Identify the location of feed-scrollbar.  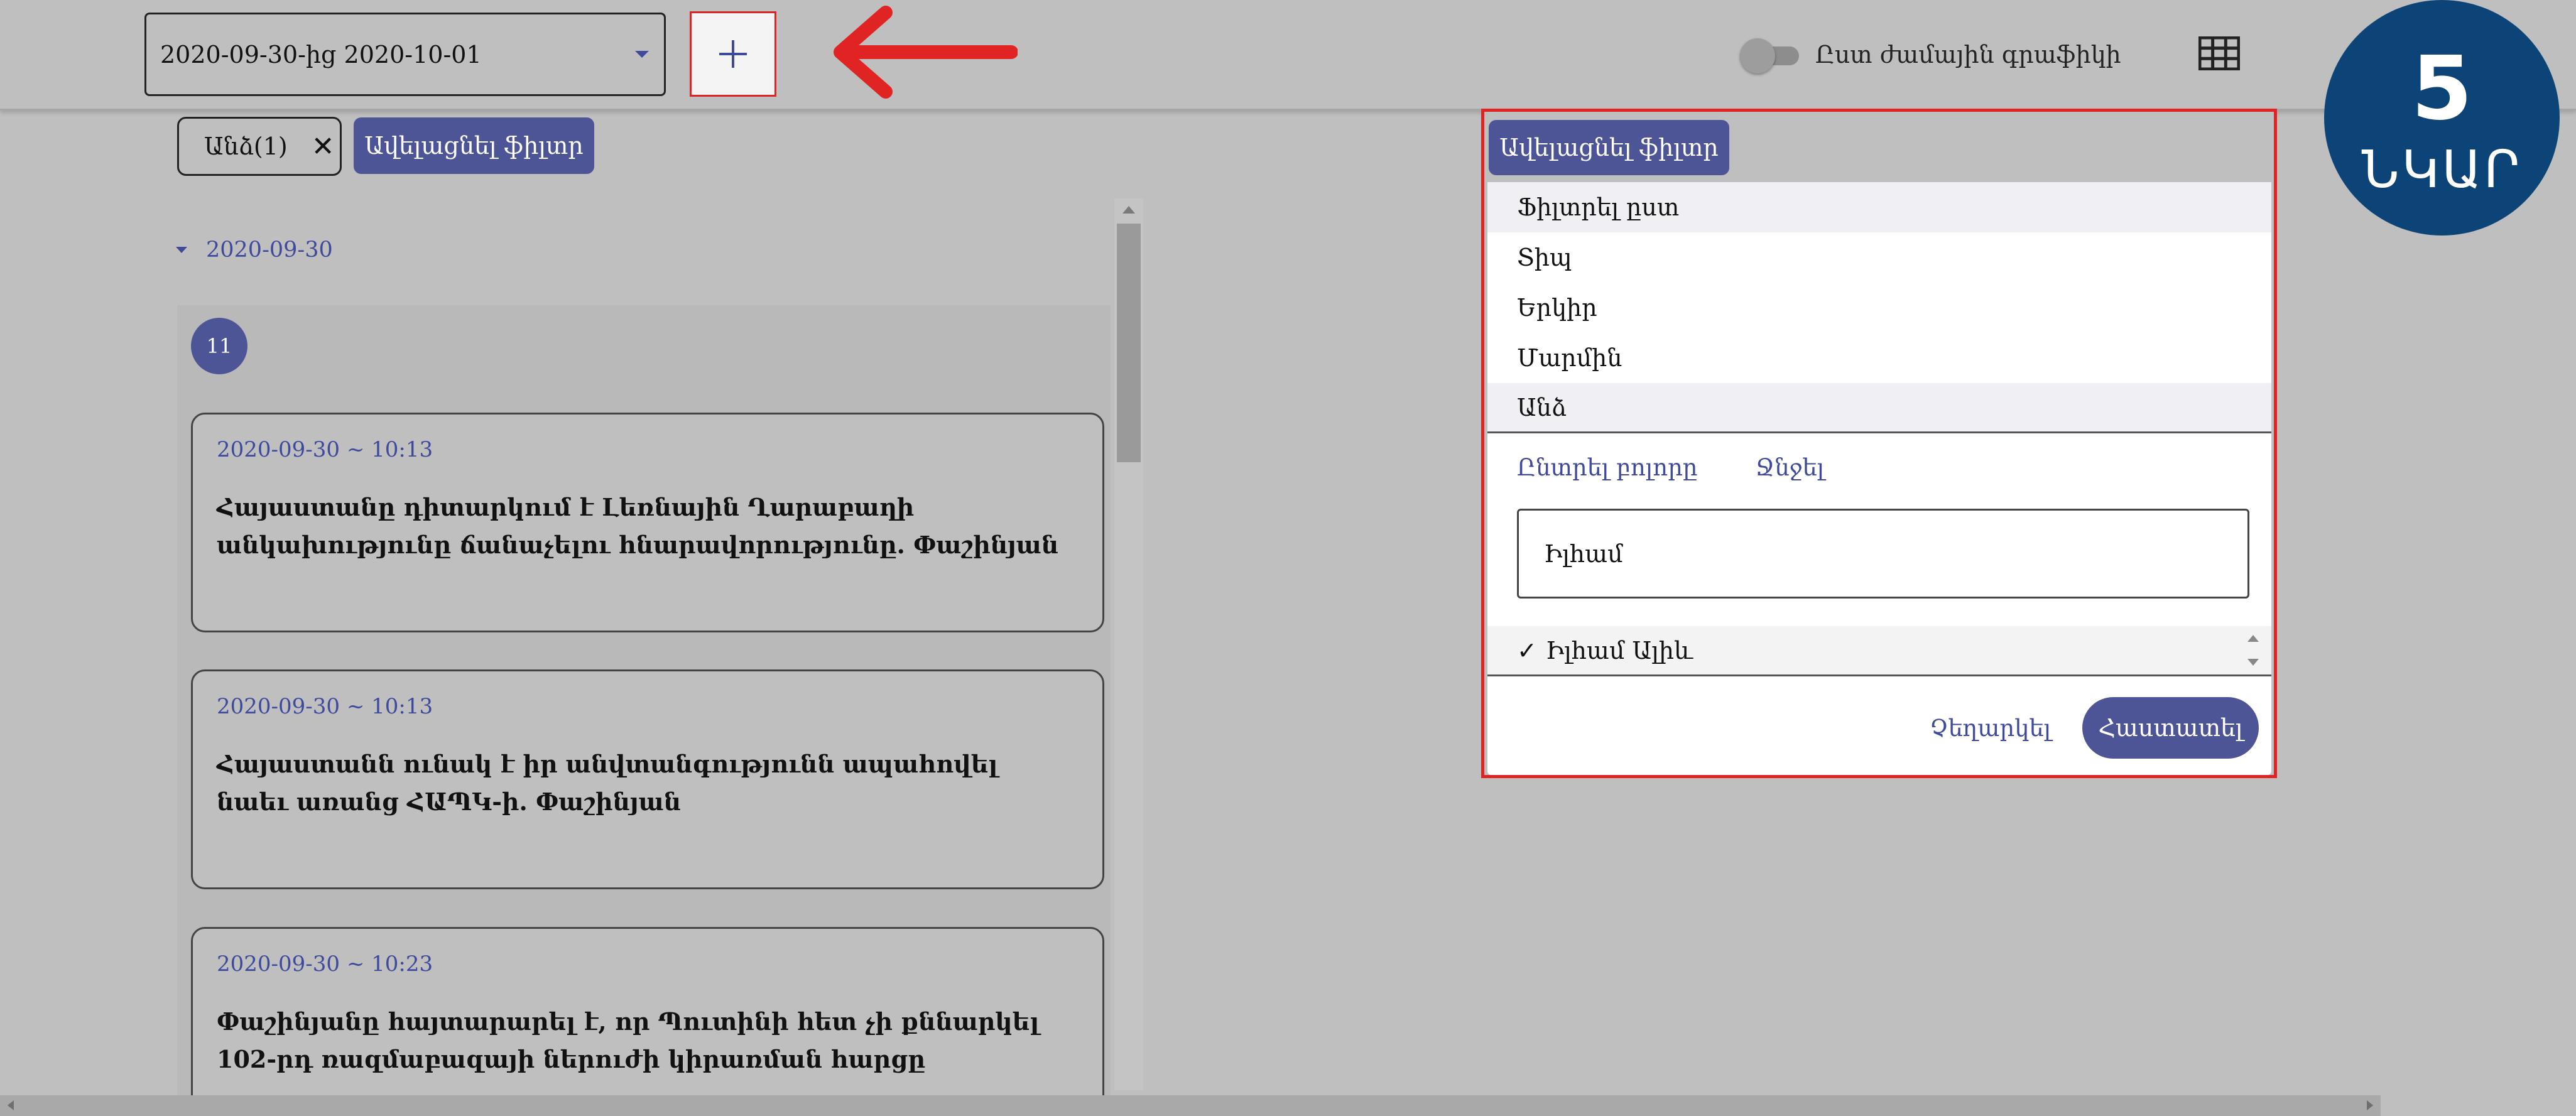
(1128, 644).